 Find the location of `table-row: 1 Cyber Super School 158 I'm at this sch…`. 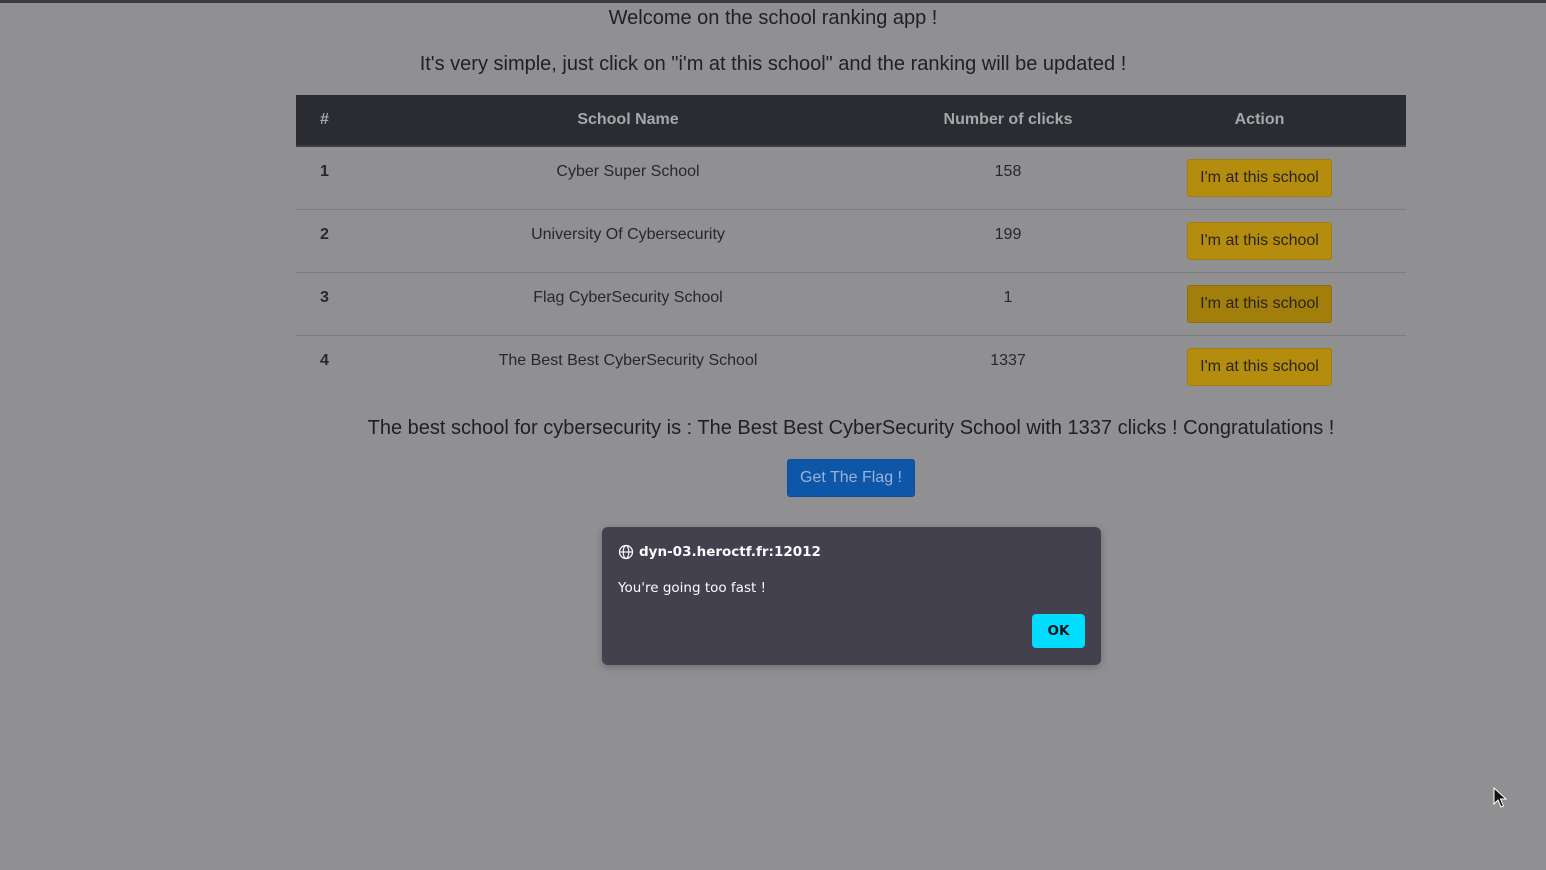

table-row: 1 Cyber Super School 158 I'm at this sch… is located at coordinates (851, 178).